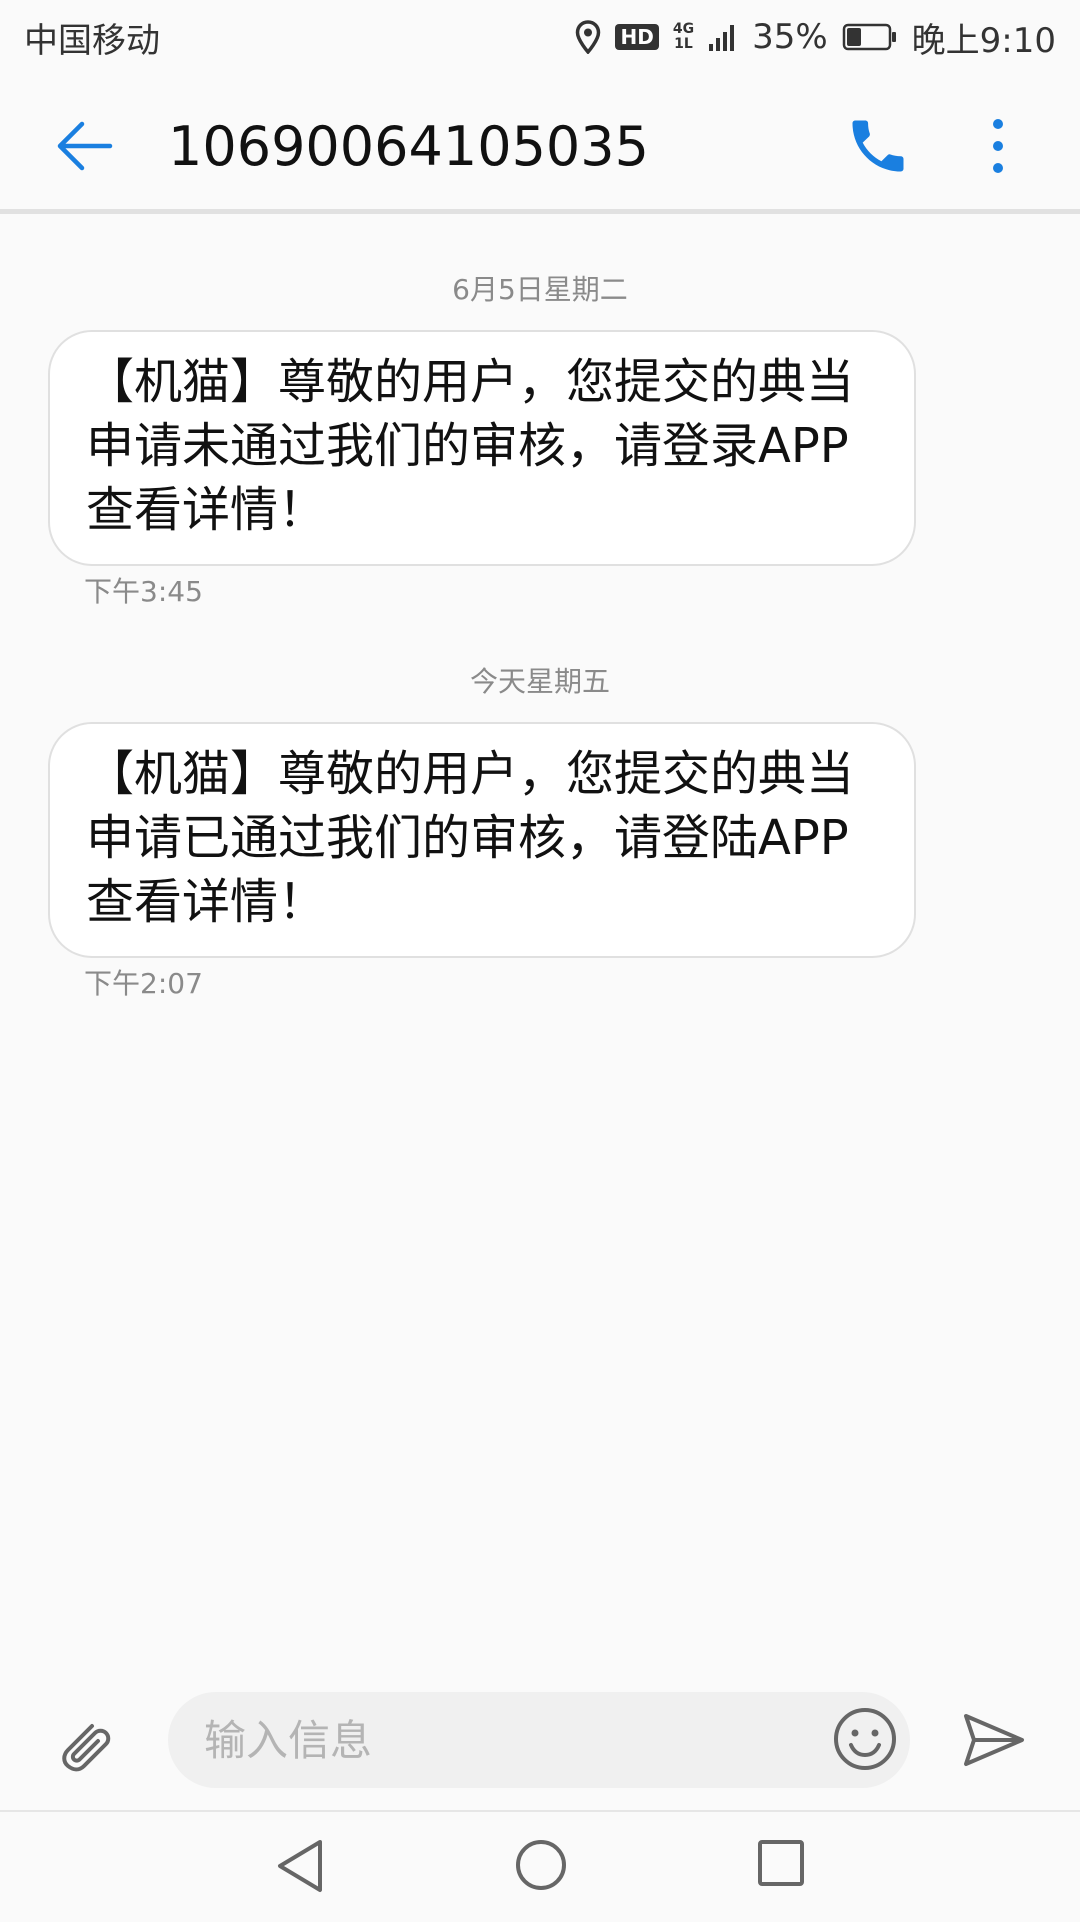 Image resolution: width=1080 pixels, height=1922 pixels. Describe the element at coordinates (539, 681) in the screenshot. I see `date-separator: 今天星期五` at that location.